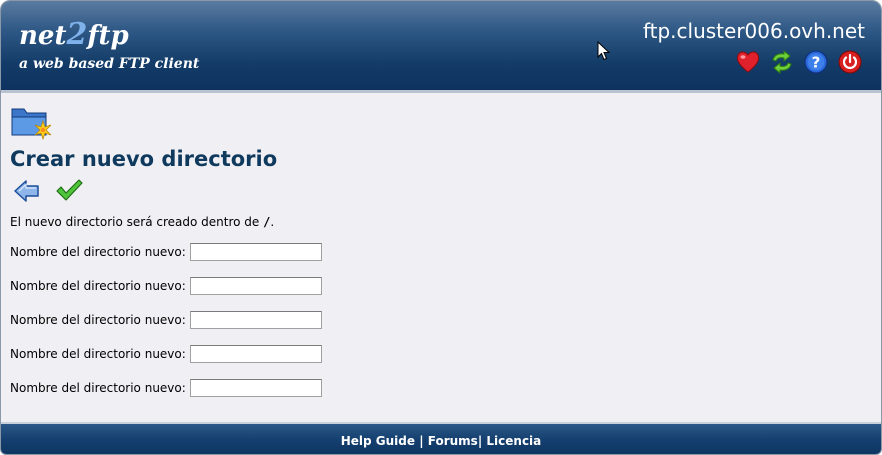 This screenshot has height=455, width=882. Describe the element at coordinates (748, 62) in the screenshot. I see `heart-icon` at that location.